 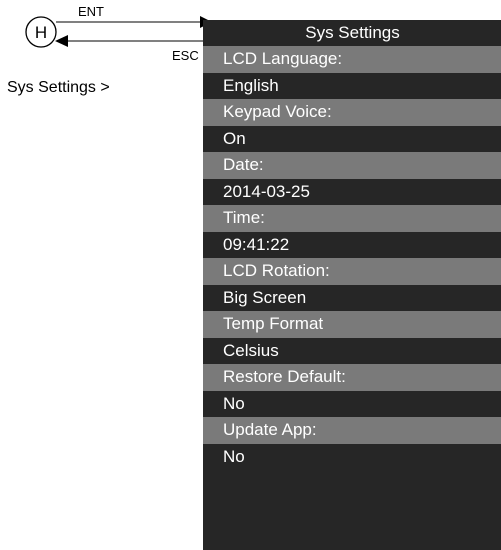 I want to click on navigation-diagram: H ENT ESC, so click(x=118, y=33).